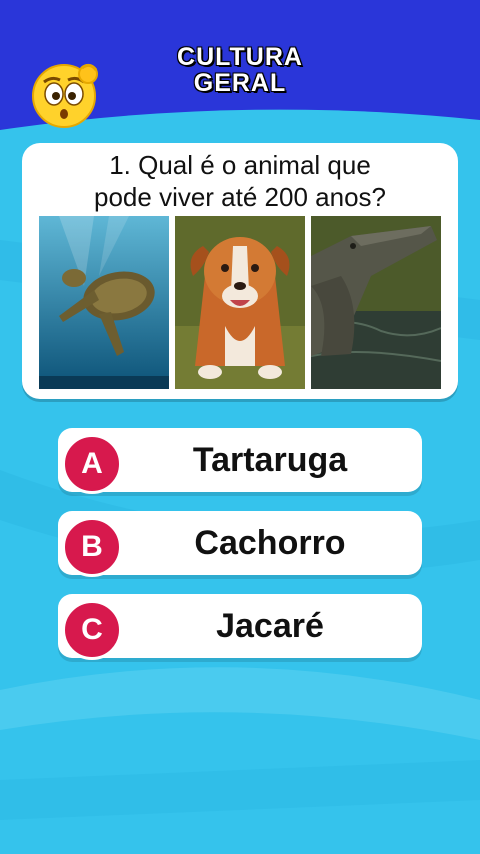 This screenshot has width=480, height=854. I want to click on answer-option-a: A Tartaruga, so click(240, 461).